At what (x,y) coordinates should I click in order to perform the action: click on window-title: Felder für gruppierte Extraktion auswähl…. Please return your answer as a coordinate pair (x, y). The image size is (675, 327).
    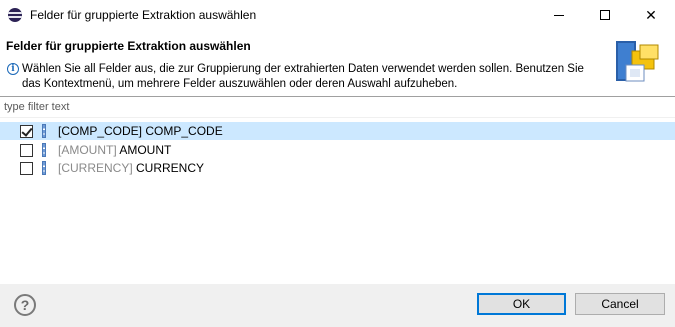
    Looking at the image, I should click on (143, 15).